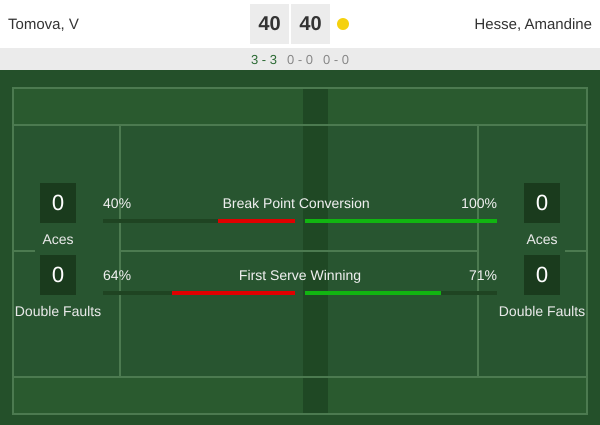 The height and width of the screenshot is (425, 600). Describe the element at coordinates (296, 203) in the screenshot. I see `stat-title: Break Point Conversion` at that location.